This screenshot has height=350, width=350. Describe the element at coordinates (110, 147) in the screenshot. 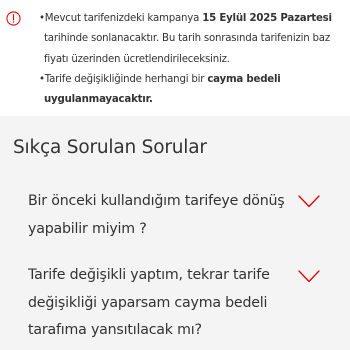

I see `faq-title: Sıkça Sorulan Sorular` at that location.